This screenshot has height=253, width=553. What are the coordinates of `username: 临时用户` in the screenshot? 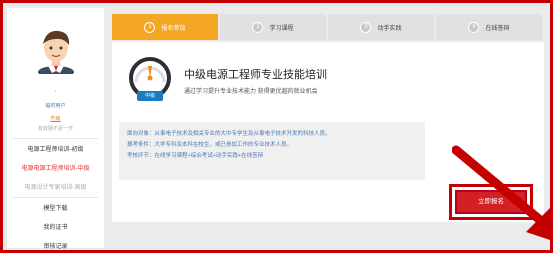 It's located at (55, 105).